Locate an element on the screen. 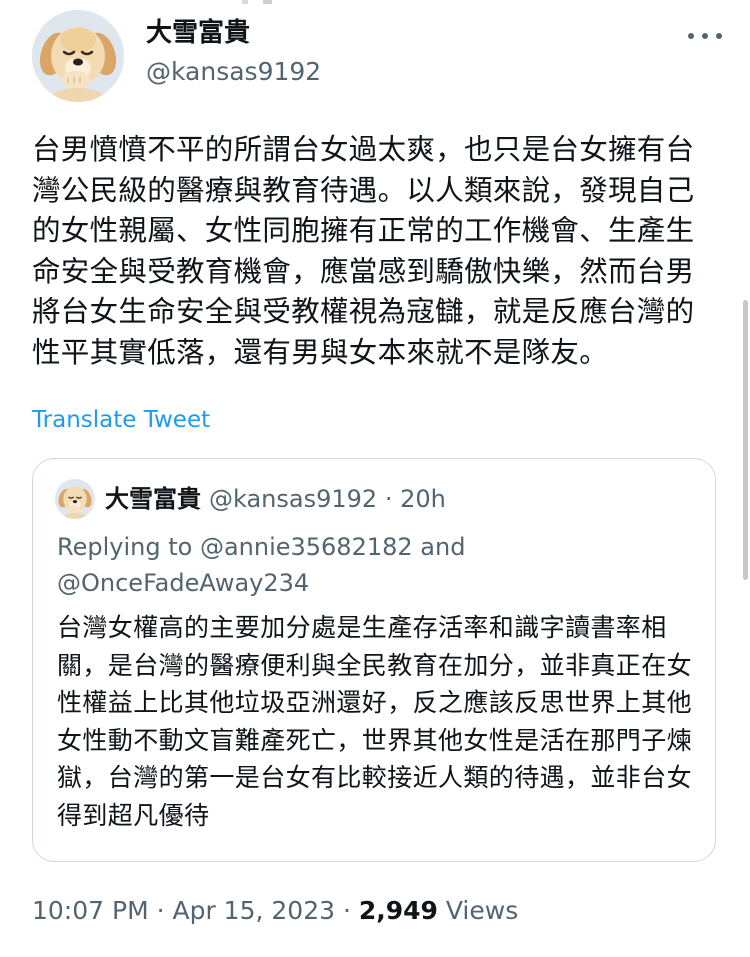  author-avatar is located at coordinates (78, 56).